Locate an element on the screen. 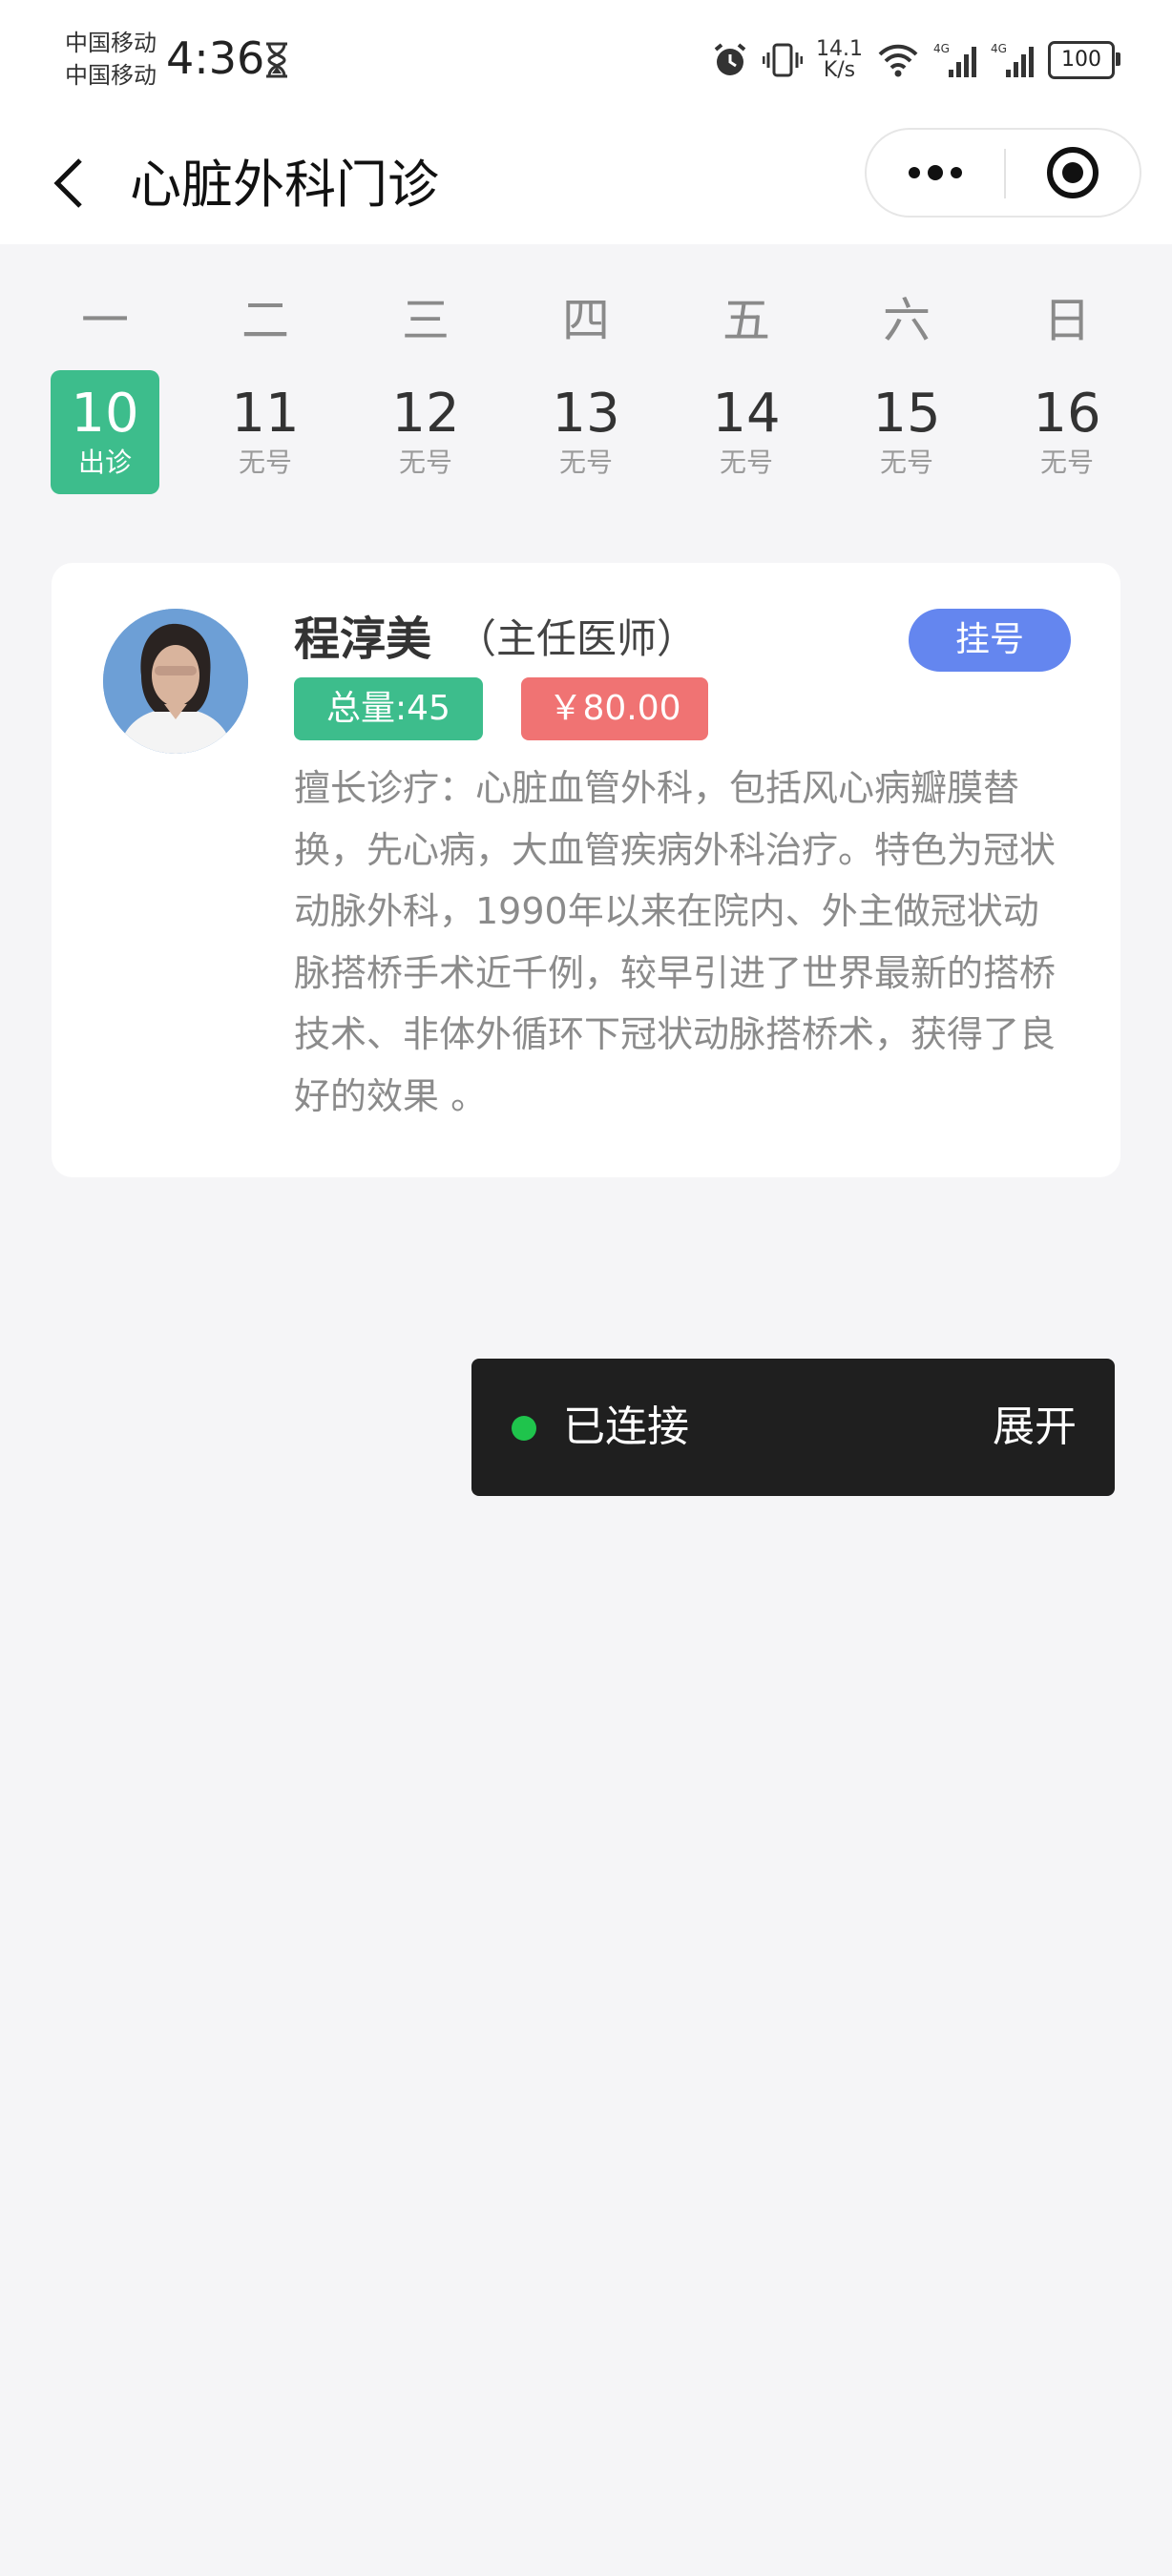 The height and width of the screenshot is (2576, 1172). date-item-box: 14 无号 is located at coordinates (746, 432).